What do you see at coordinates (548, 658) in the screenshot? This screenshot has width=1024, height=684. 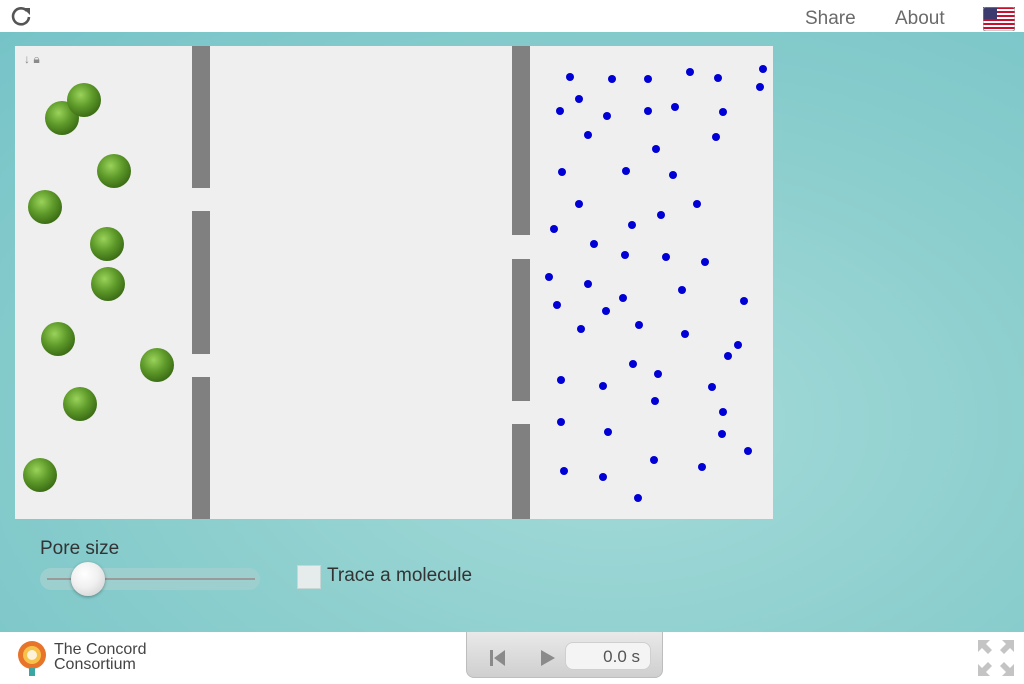 I see `play-icon` at bounding box center [548, 658].